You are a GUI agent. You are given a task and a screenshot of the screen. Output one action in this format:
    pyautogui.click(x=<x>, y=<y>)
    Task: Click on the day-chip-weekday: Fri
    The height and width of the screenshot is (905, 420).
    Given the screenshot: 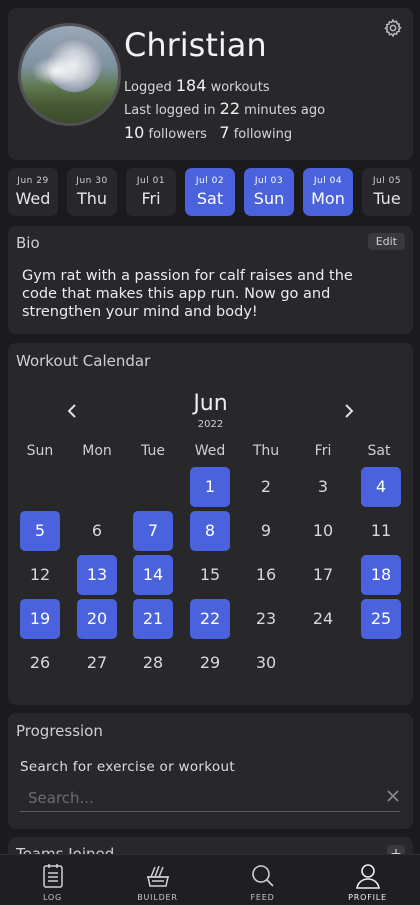 What is the action you would take?
    pyautogui.click(x=151, y=198)
    